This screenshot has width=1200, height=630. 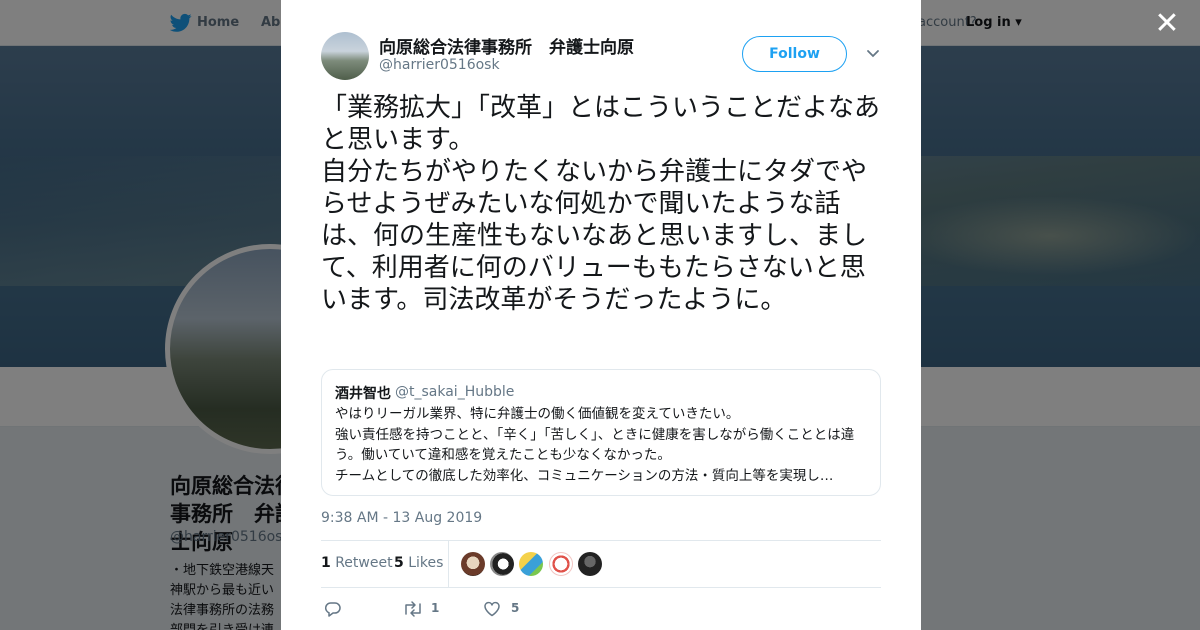 I want to click on author-handle: @harrier0516osk, so click(x=439, y=65).